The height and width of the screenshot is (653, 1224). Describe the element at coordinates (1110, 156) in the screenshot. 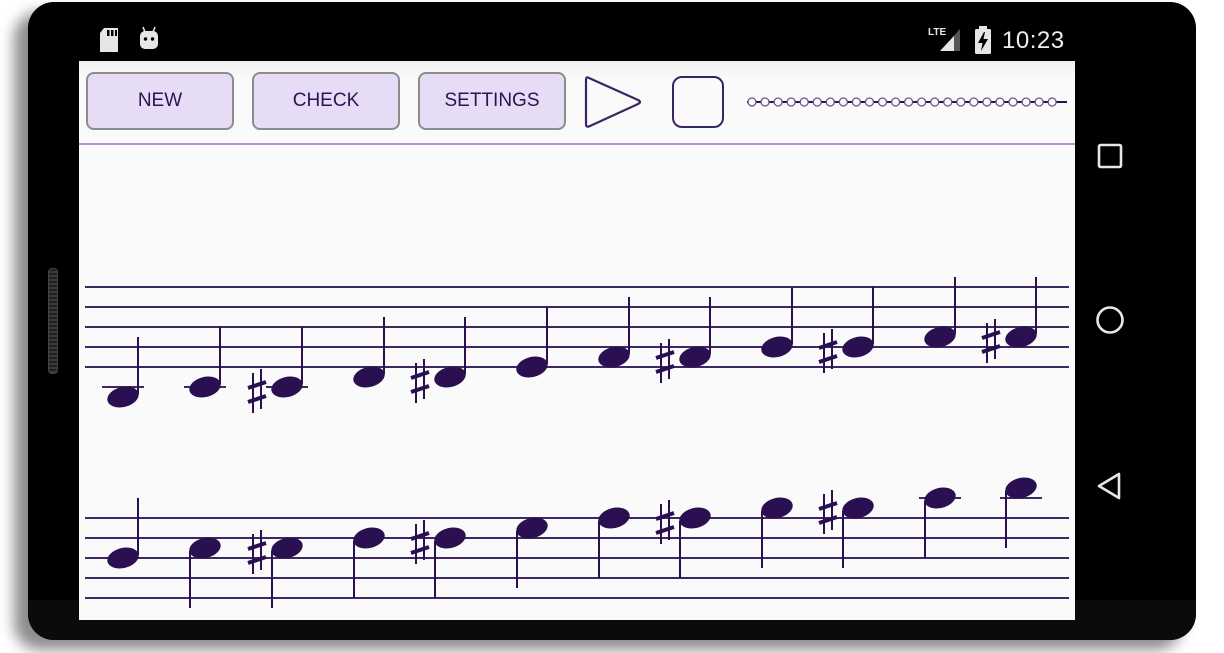

I see `recents-icon` at that location.